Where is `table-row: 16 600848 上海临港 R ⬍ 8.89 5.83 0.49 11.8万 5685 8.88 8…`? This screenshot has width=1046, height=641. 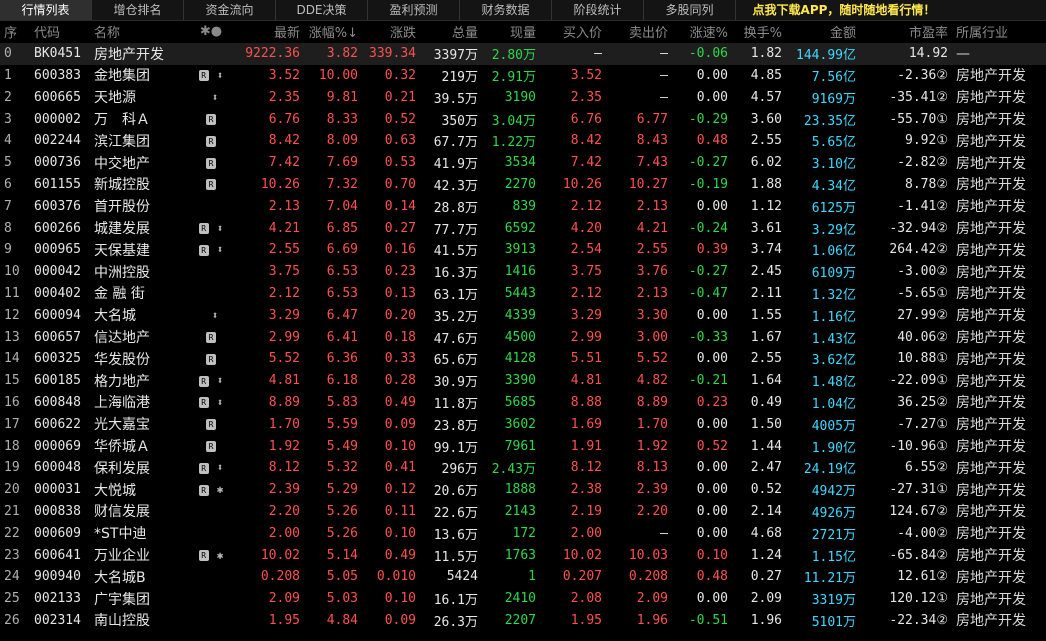 table-row: 16 600848 上海临港 R ⬍ 8.89 5.83 0.49 11.8万 5685 8.88 8… is located at coordinates (523, 403).